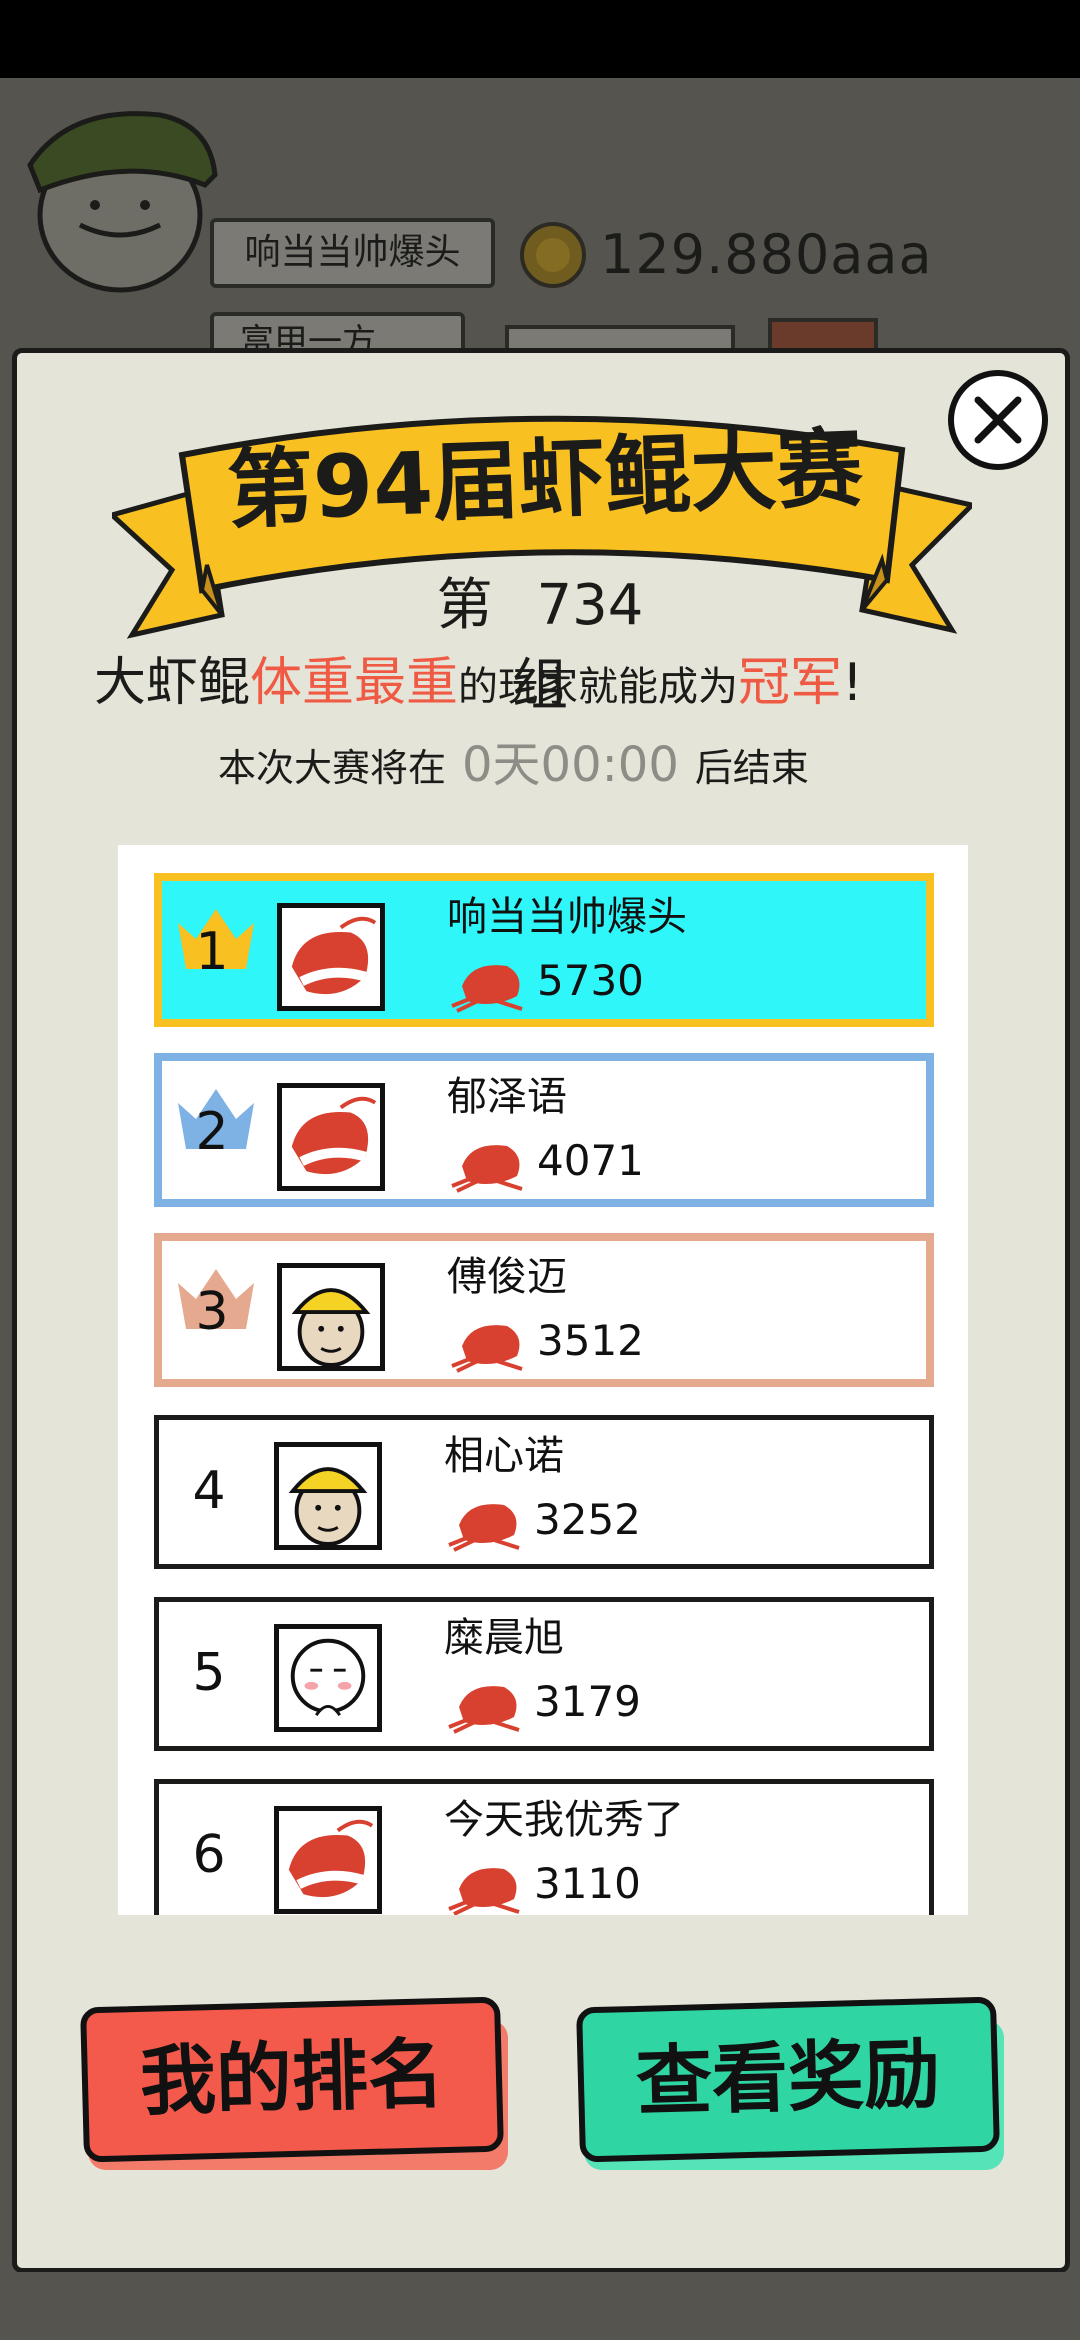 Image resolution: width=1080 pixels, height=2340 pixels. I want to click on player-name: 今天我优秀了, so click(564, 1820).